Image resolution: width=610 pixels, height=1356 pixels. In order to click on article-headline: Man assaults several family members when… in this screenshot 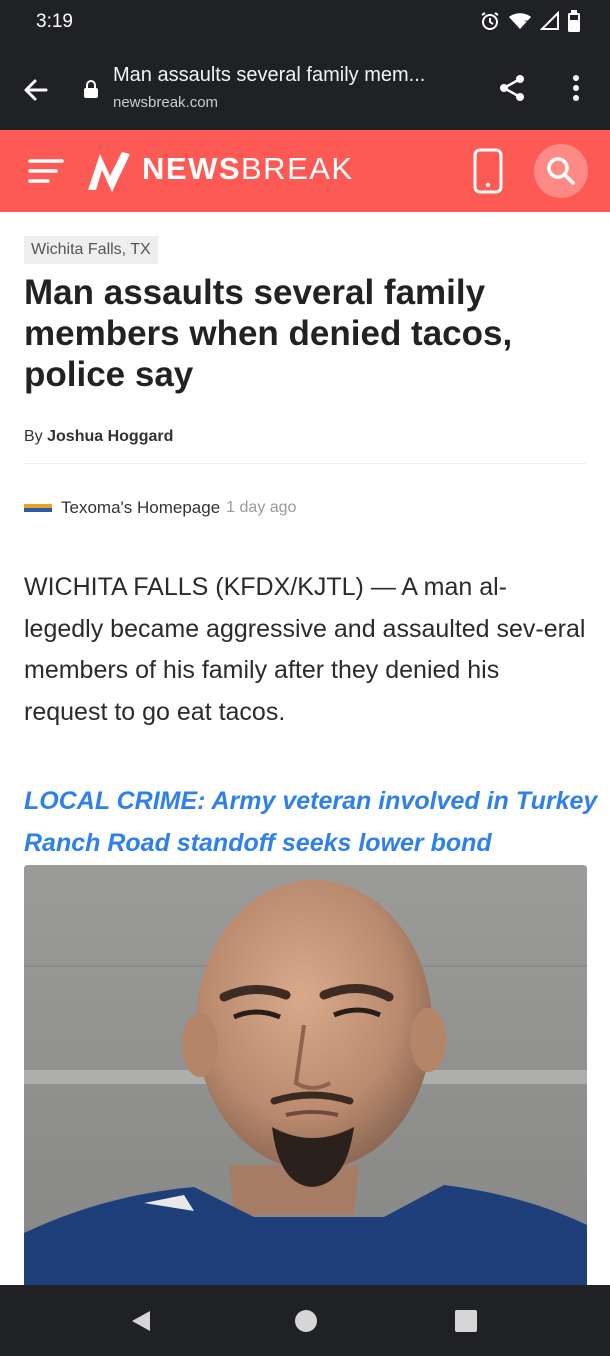, I will do `click(268, 333)`.